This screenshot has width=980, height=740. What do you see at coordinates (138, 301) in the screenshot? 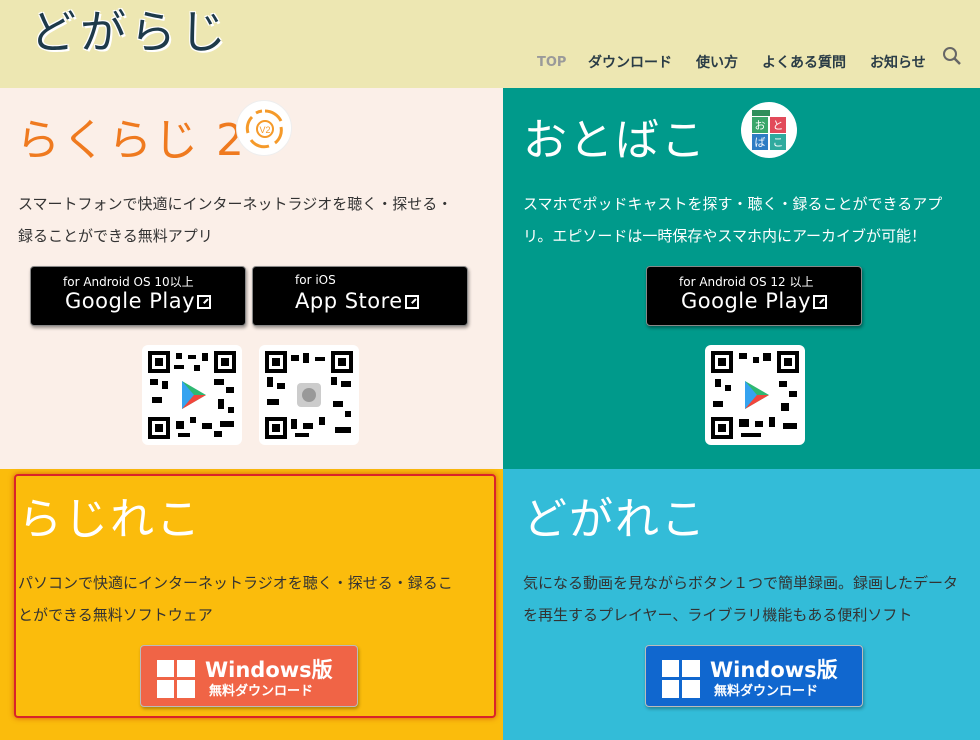
I see `rakuraji-google-play-label: Google Play` at bounding box center [138, 301].